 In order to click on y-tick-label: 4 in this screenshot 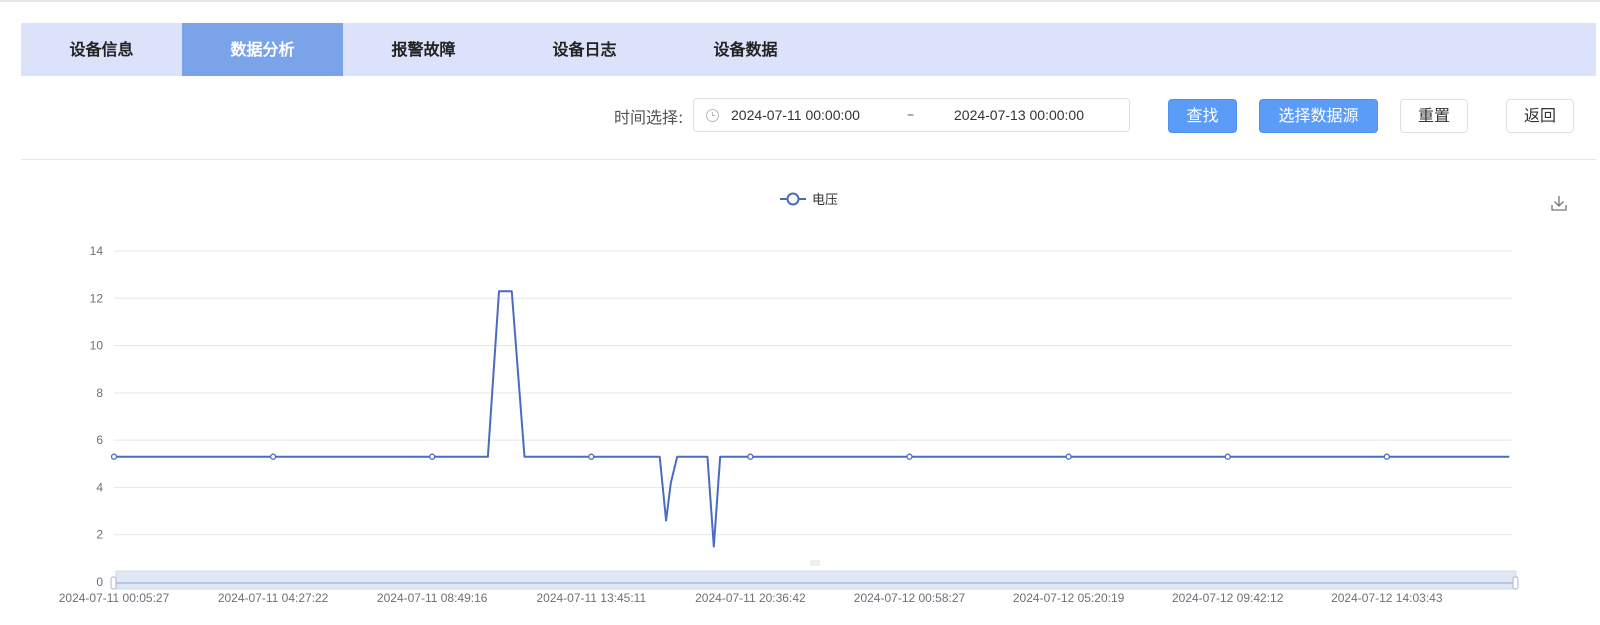, I will do `click(99, 487)`.